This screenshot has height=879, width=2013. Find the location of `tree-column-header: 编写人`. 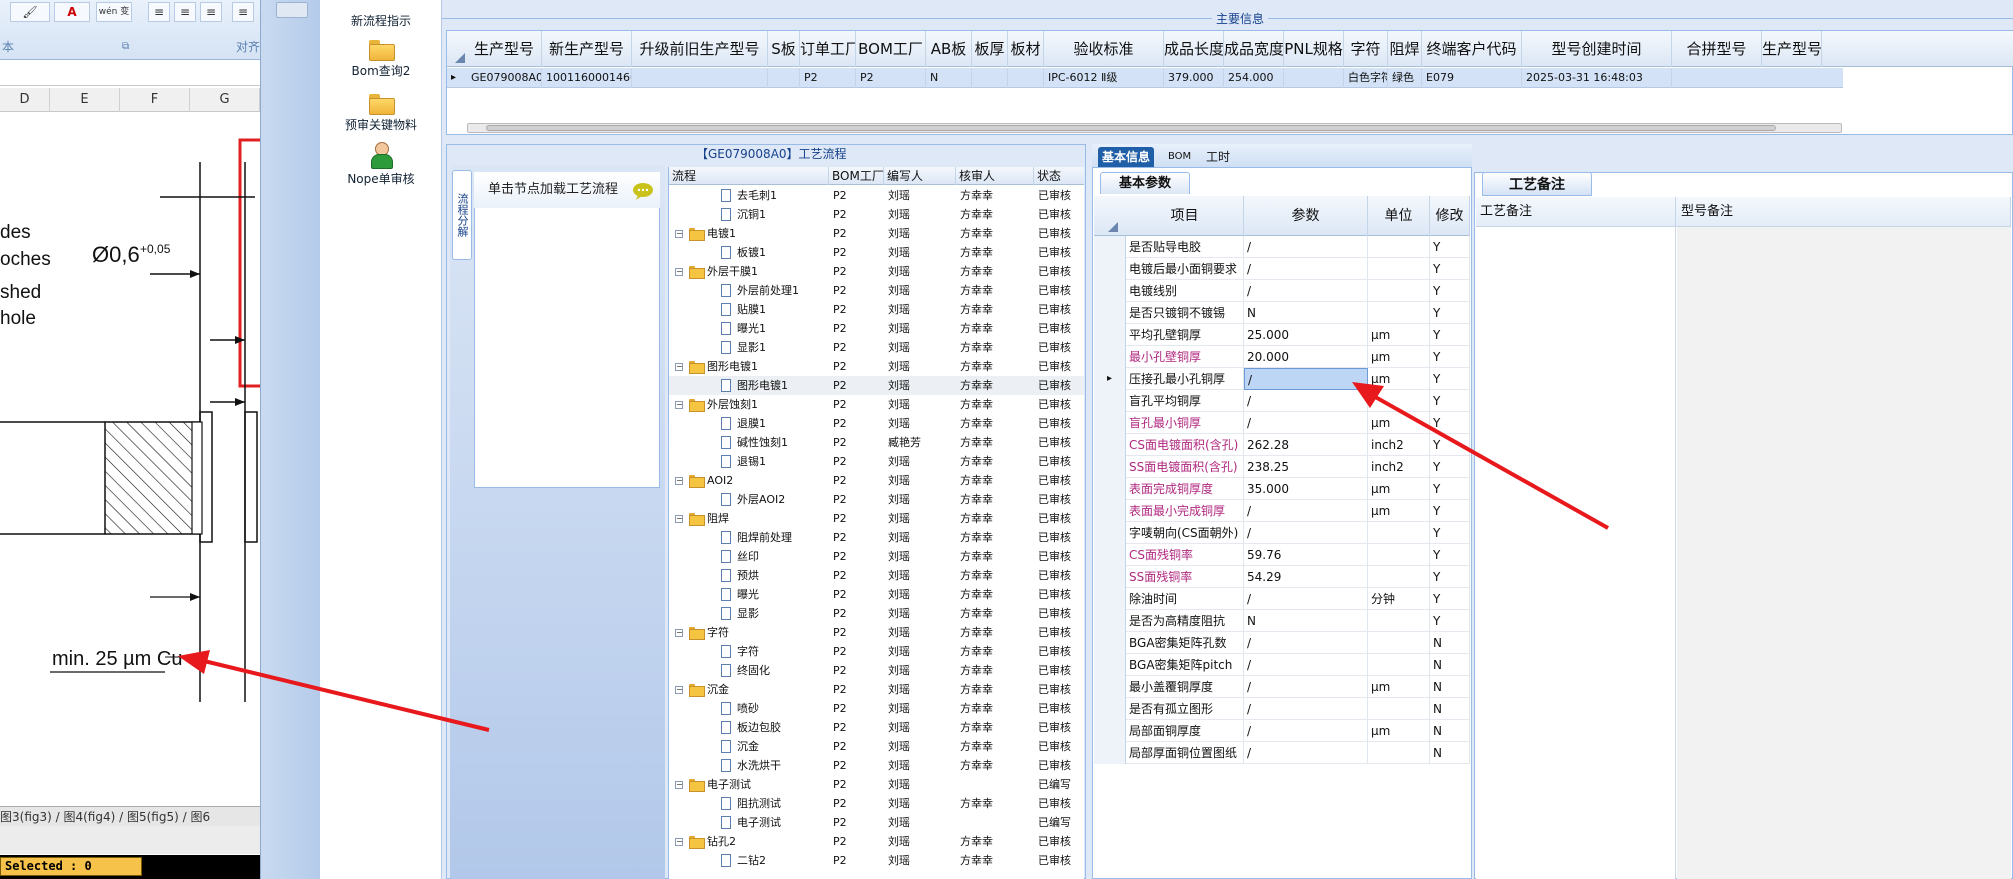

tree-column-header: 编写人 is located at coordinates (920, 176).